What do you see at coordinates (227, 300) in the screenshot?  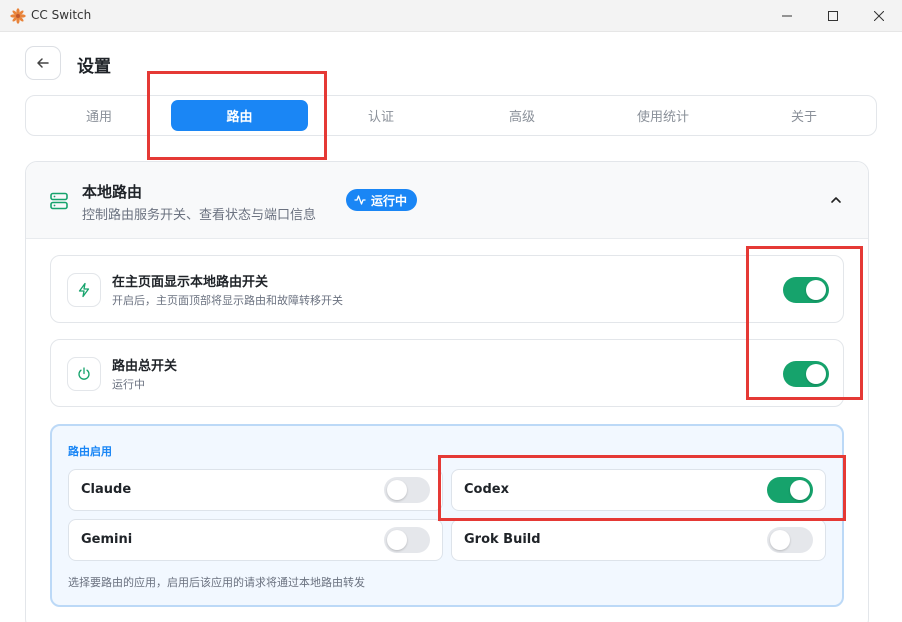 I see `row-subtitle: 开启后，主页面顶部将显示路由和故障转移开关` at bounding box center [227, 300].